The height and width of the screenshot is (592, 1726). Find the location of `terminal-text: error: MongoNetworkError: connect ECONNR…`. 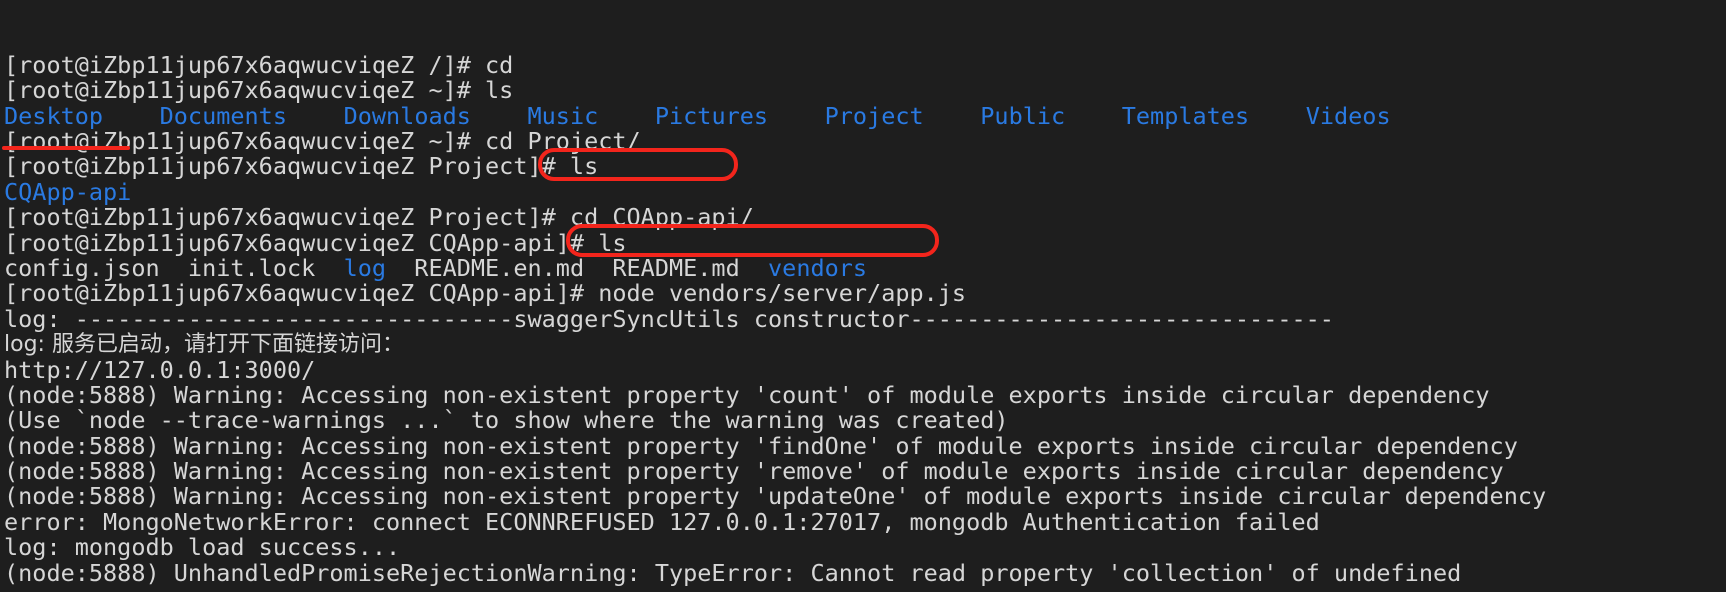

terminal-text: error: MongoNetworkError: connect ECONNR… is located at coordinates (662, 521).